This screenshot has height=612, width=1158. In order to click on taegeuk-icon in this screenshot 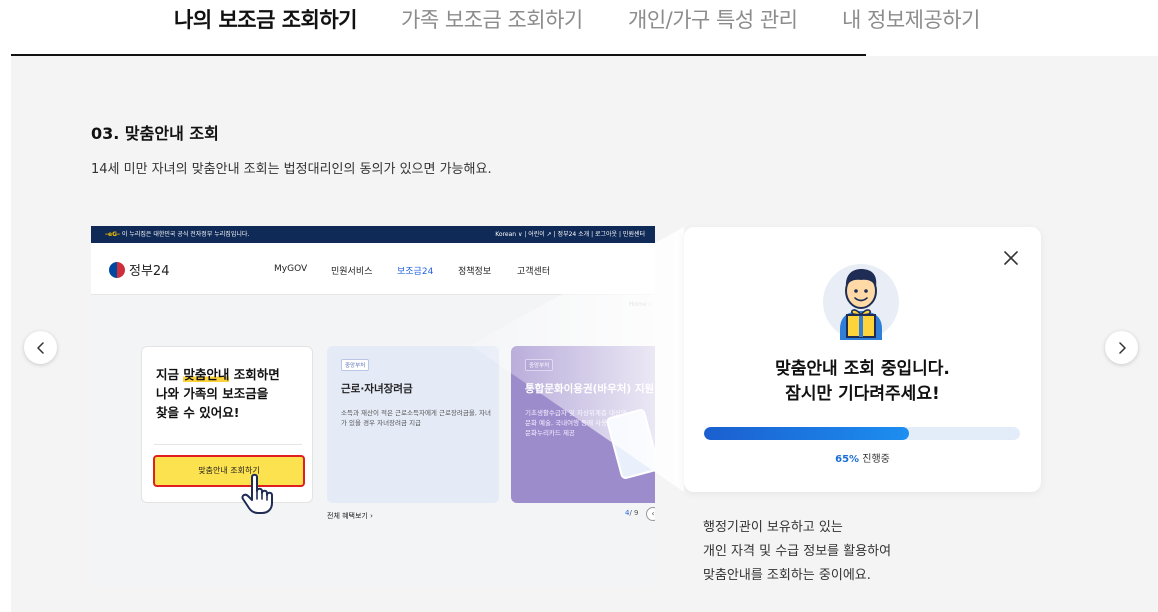, I will do `click(117, 269)`.